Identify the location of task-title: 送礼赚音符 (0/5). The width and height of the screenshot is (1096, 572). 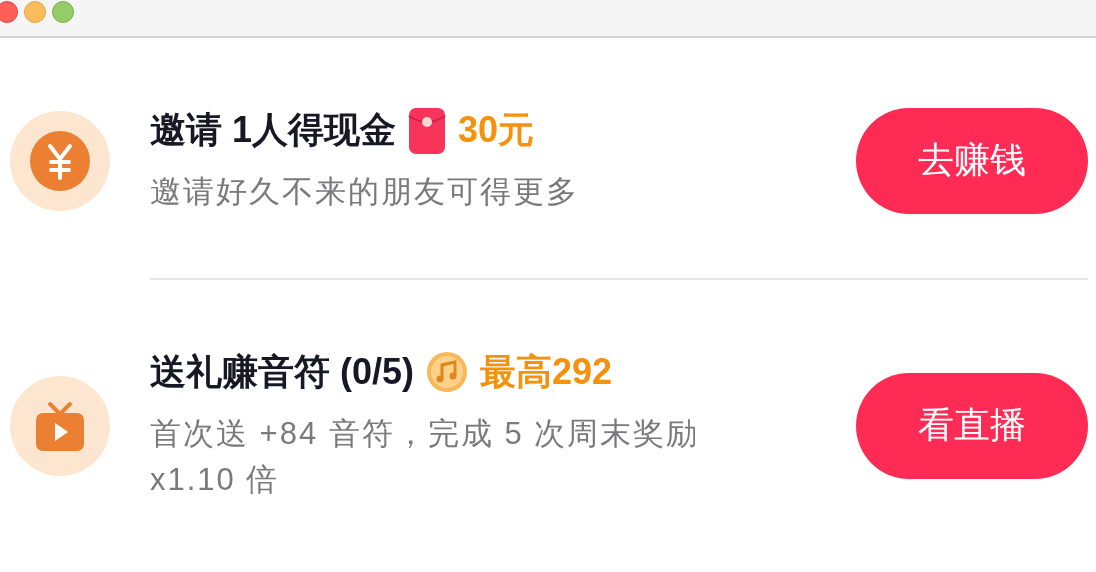
(282, 371).